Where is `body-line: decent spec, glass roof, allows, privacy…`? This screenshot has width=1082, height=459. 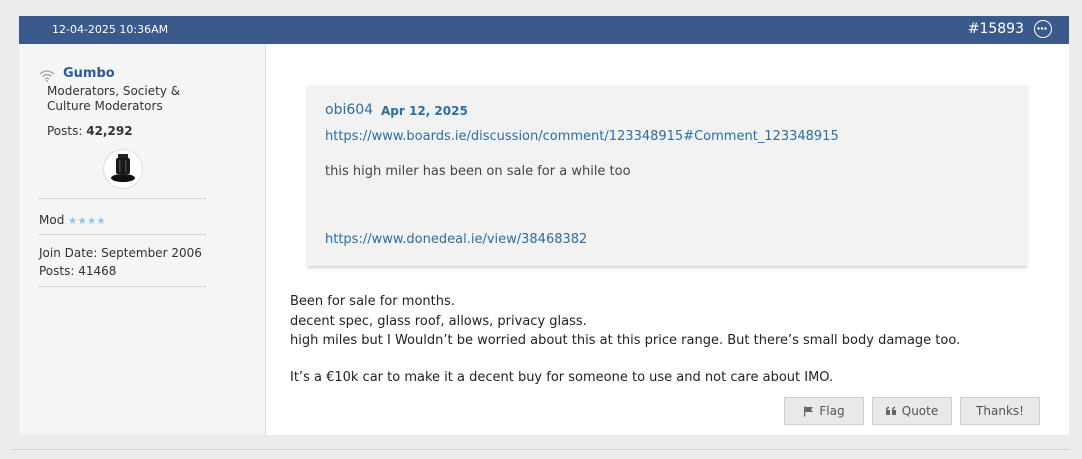
body-line: decent spec, glass roof, allows, privacy… is located at coordinates (438, 321).